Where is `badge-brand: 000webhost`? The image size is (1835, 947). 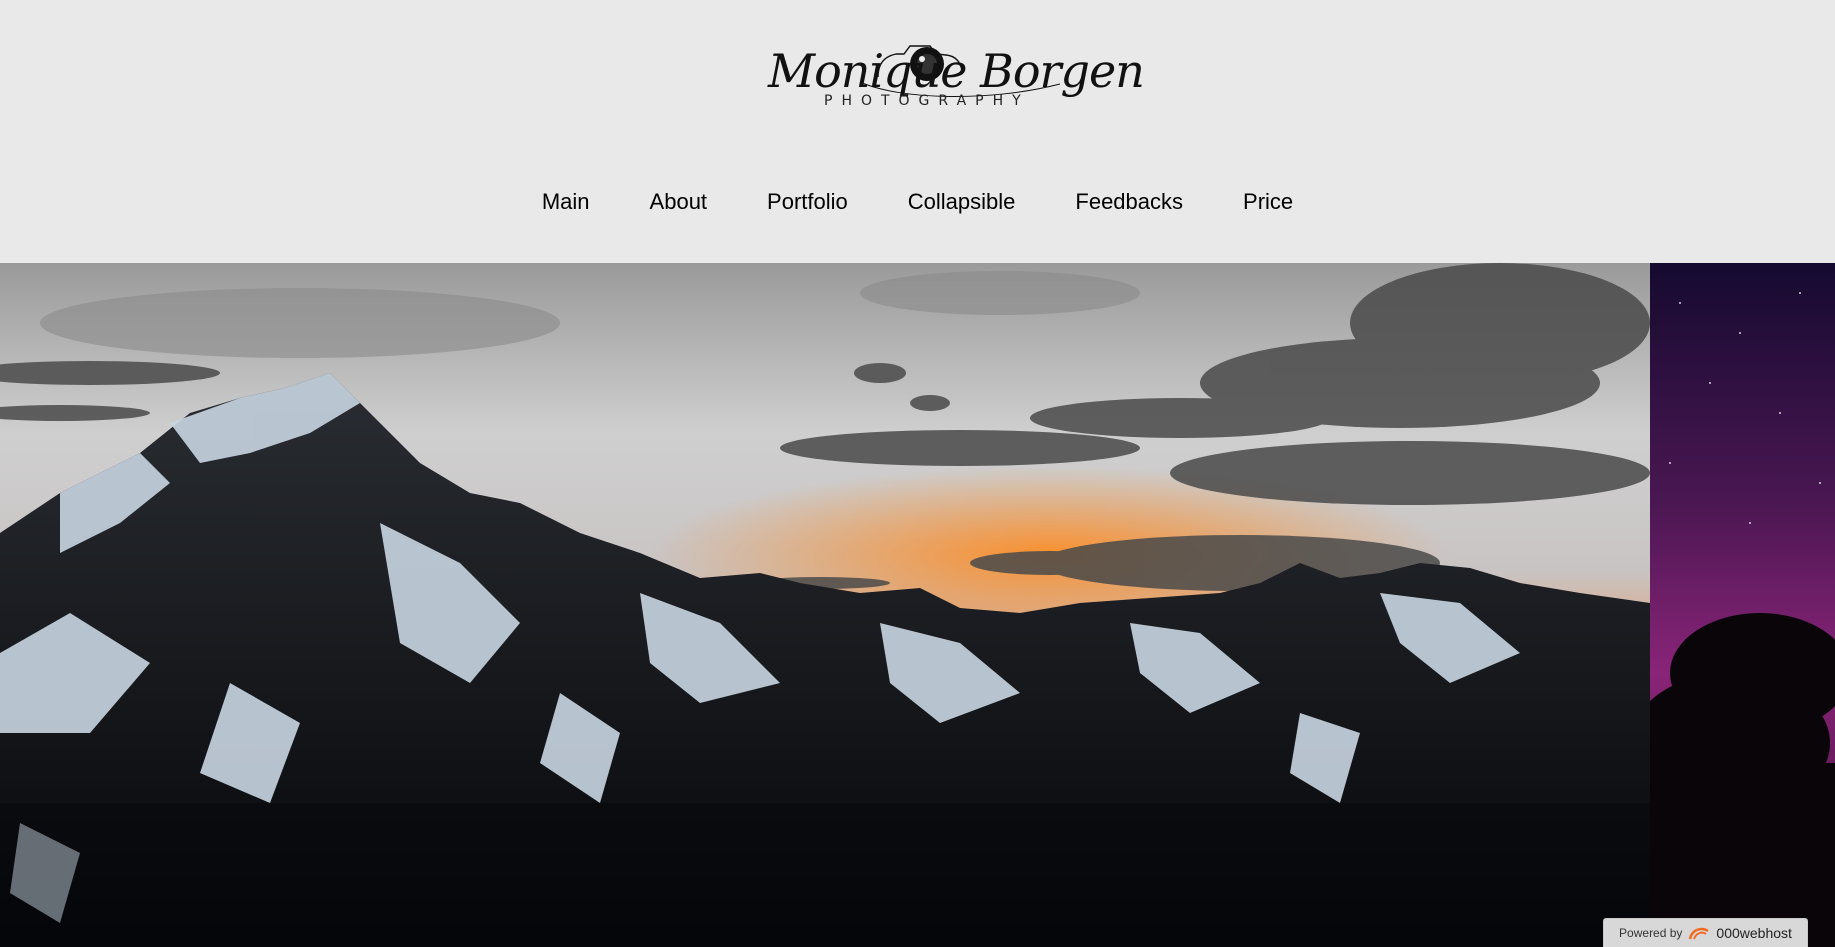 badge-brand: 000webhost is located at coordinates (1754, 933).